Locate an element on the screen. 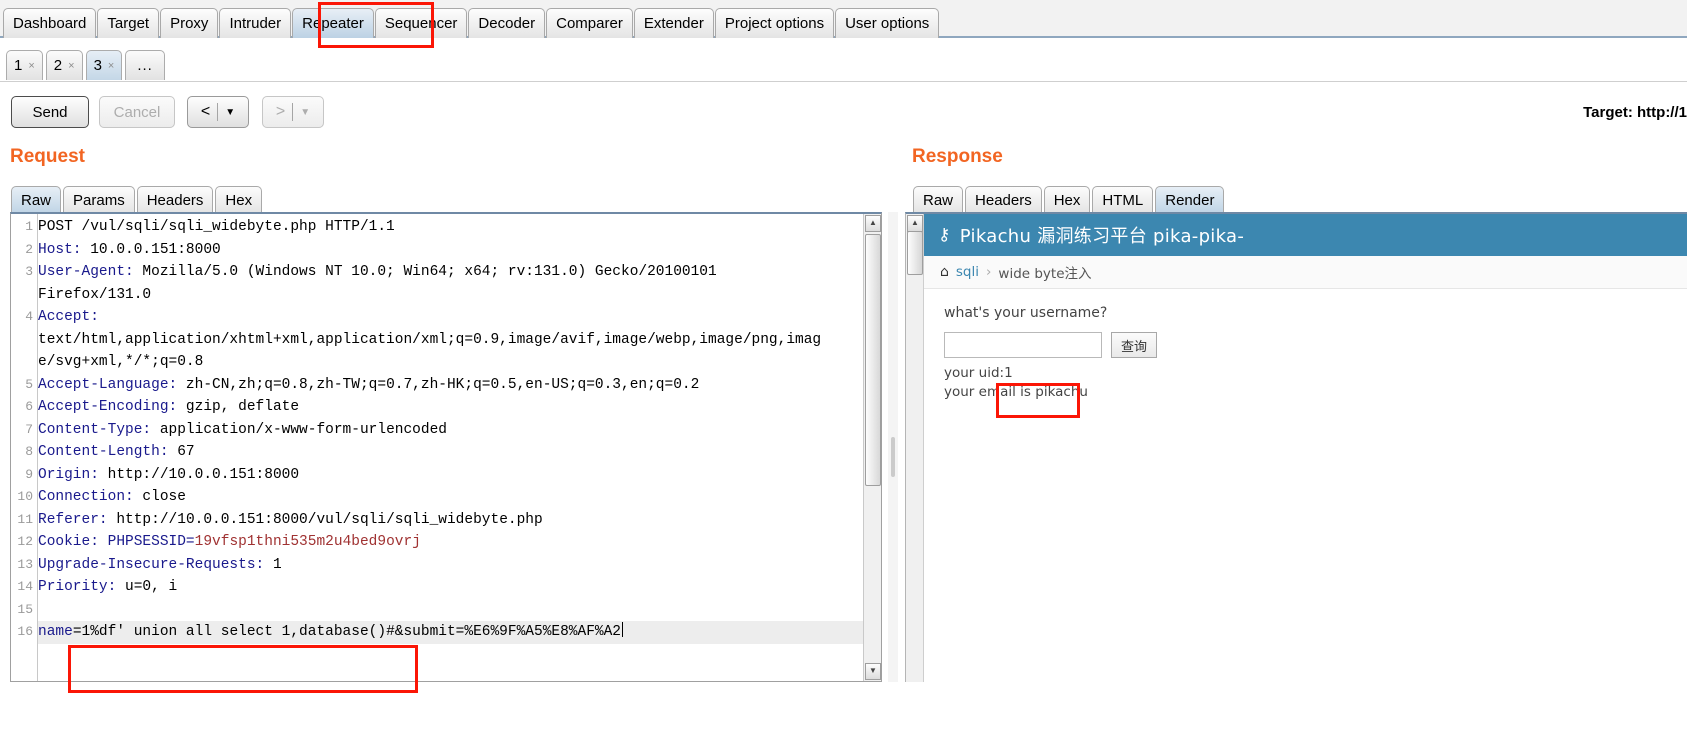 The width and height of the screenshot is (1687, 733). request-line: Accept-Encoding: gzip, deflate is located at coordinates (450, 407).